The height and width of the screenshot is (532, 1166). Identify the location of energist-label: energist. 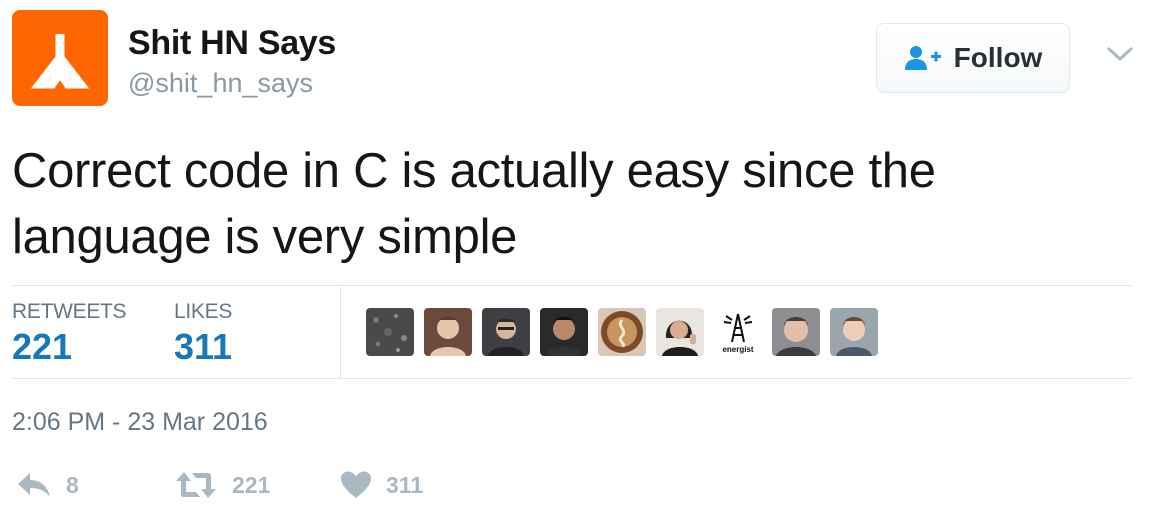
(737, 349).